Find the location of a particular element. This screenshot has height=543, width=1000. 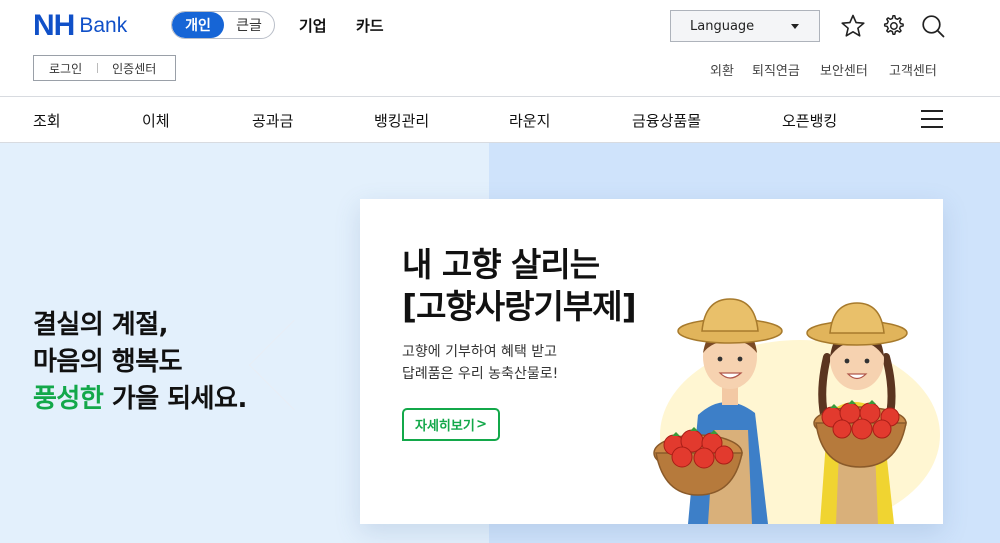

util-foreign-exchange-link: 외환 is located at coordinates (722, 69).